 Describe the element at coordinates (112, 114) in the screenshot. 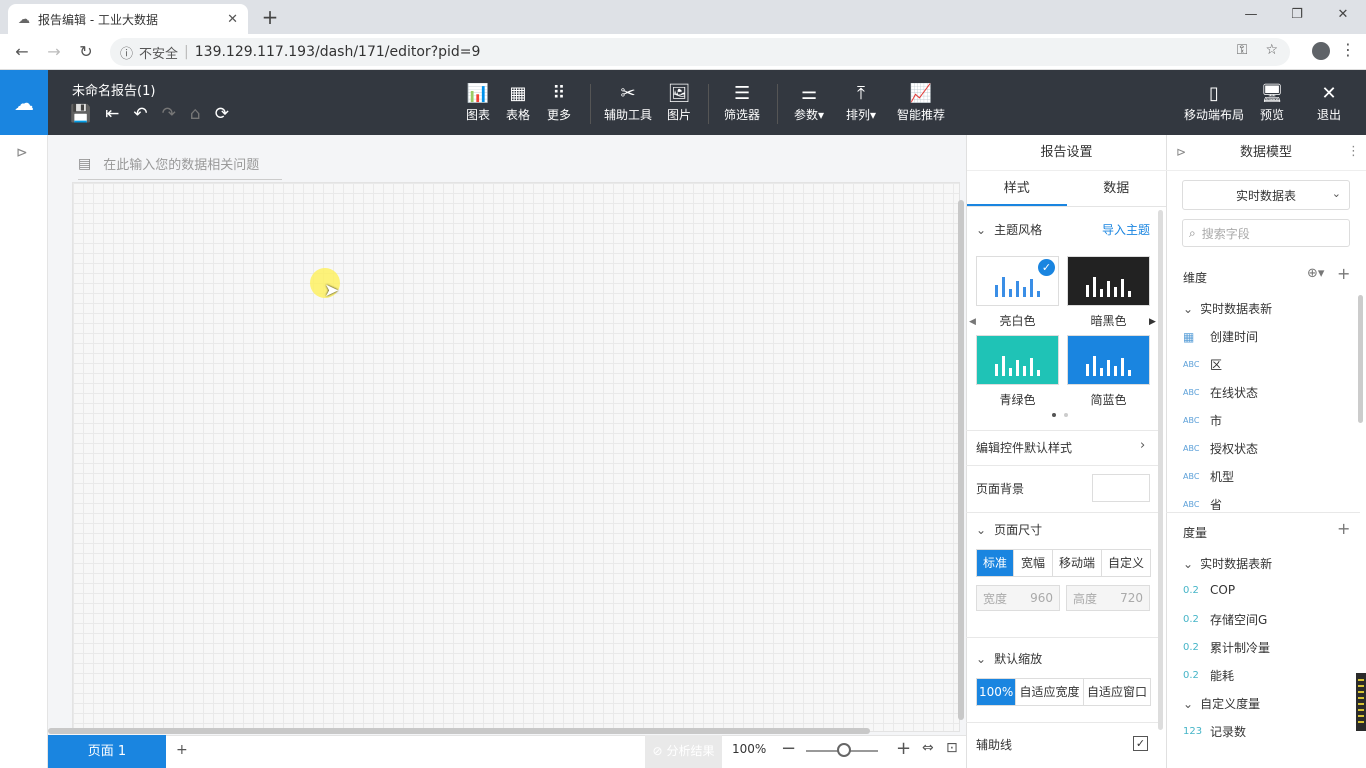

I see `back-to-list-icon: ⇤` at that location.